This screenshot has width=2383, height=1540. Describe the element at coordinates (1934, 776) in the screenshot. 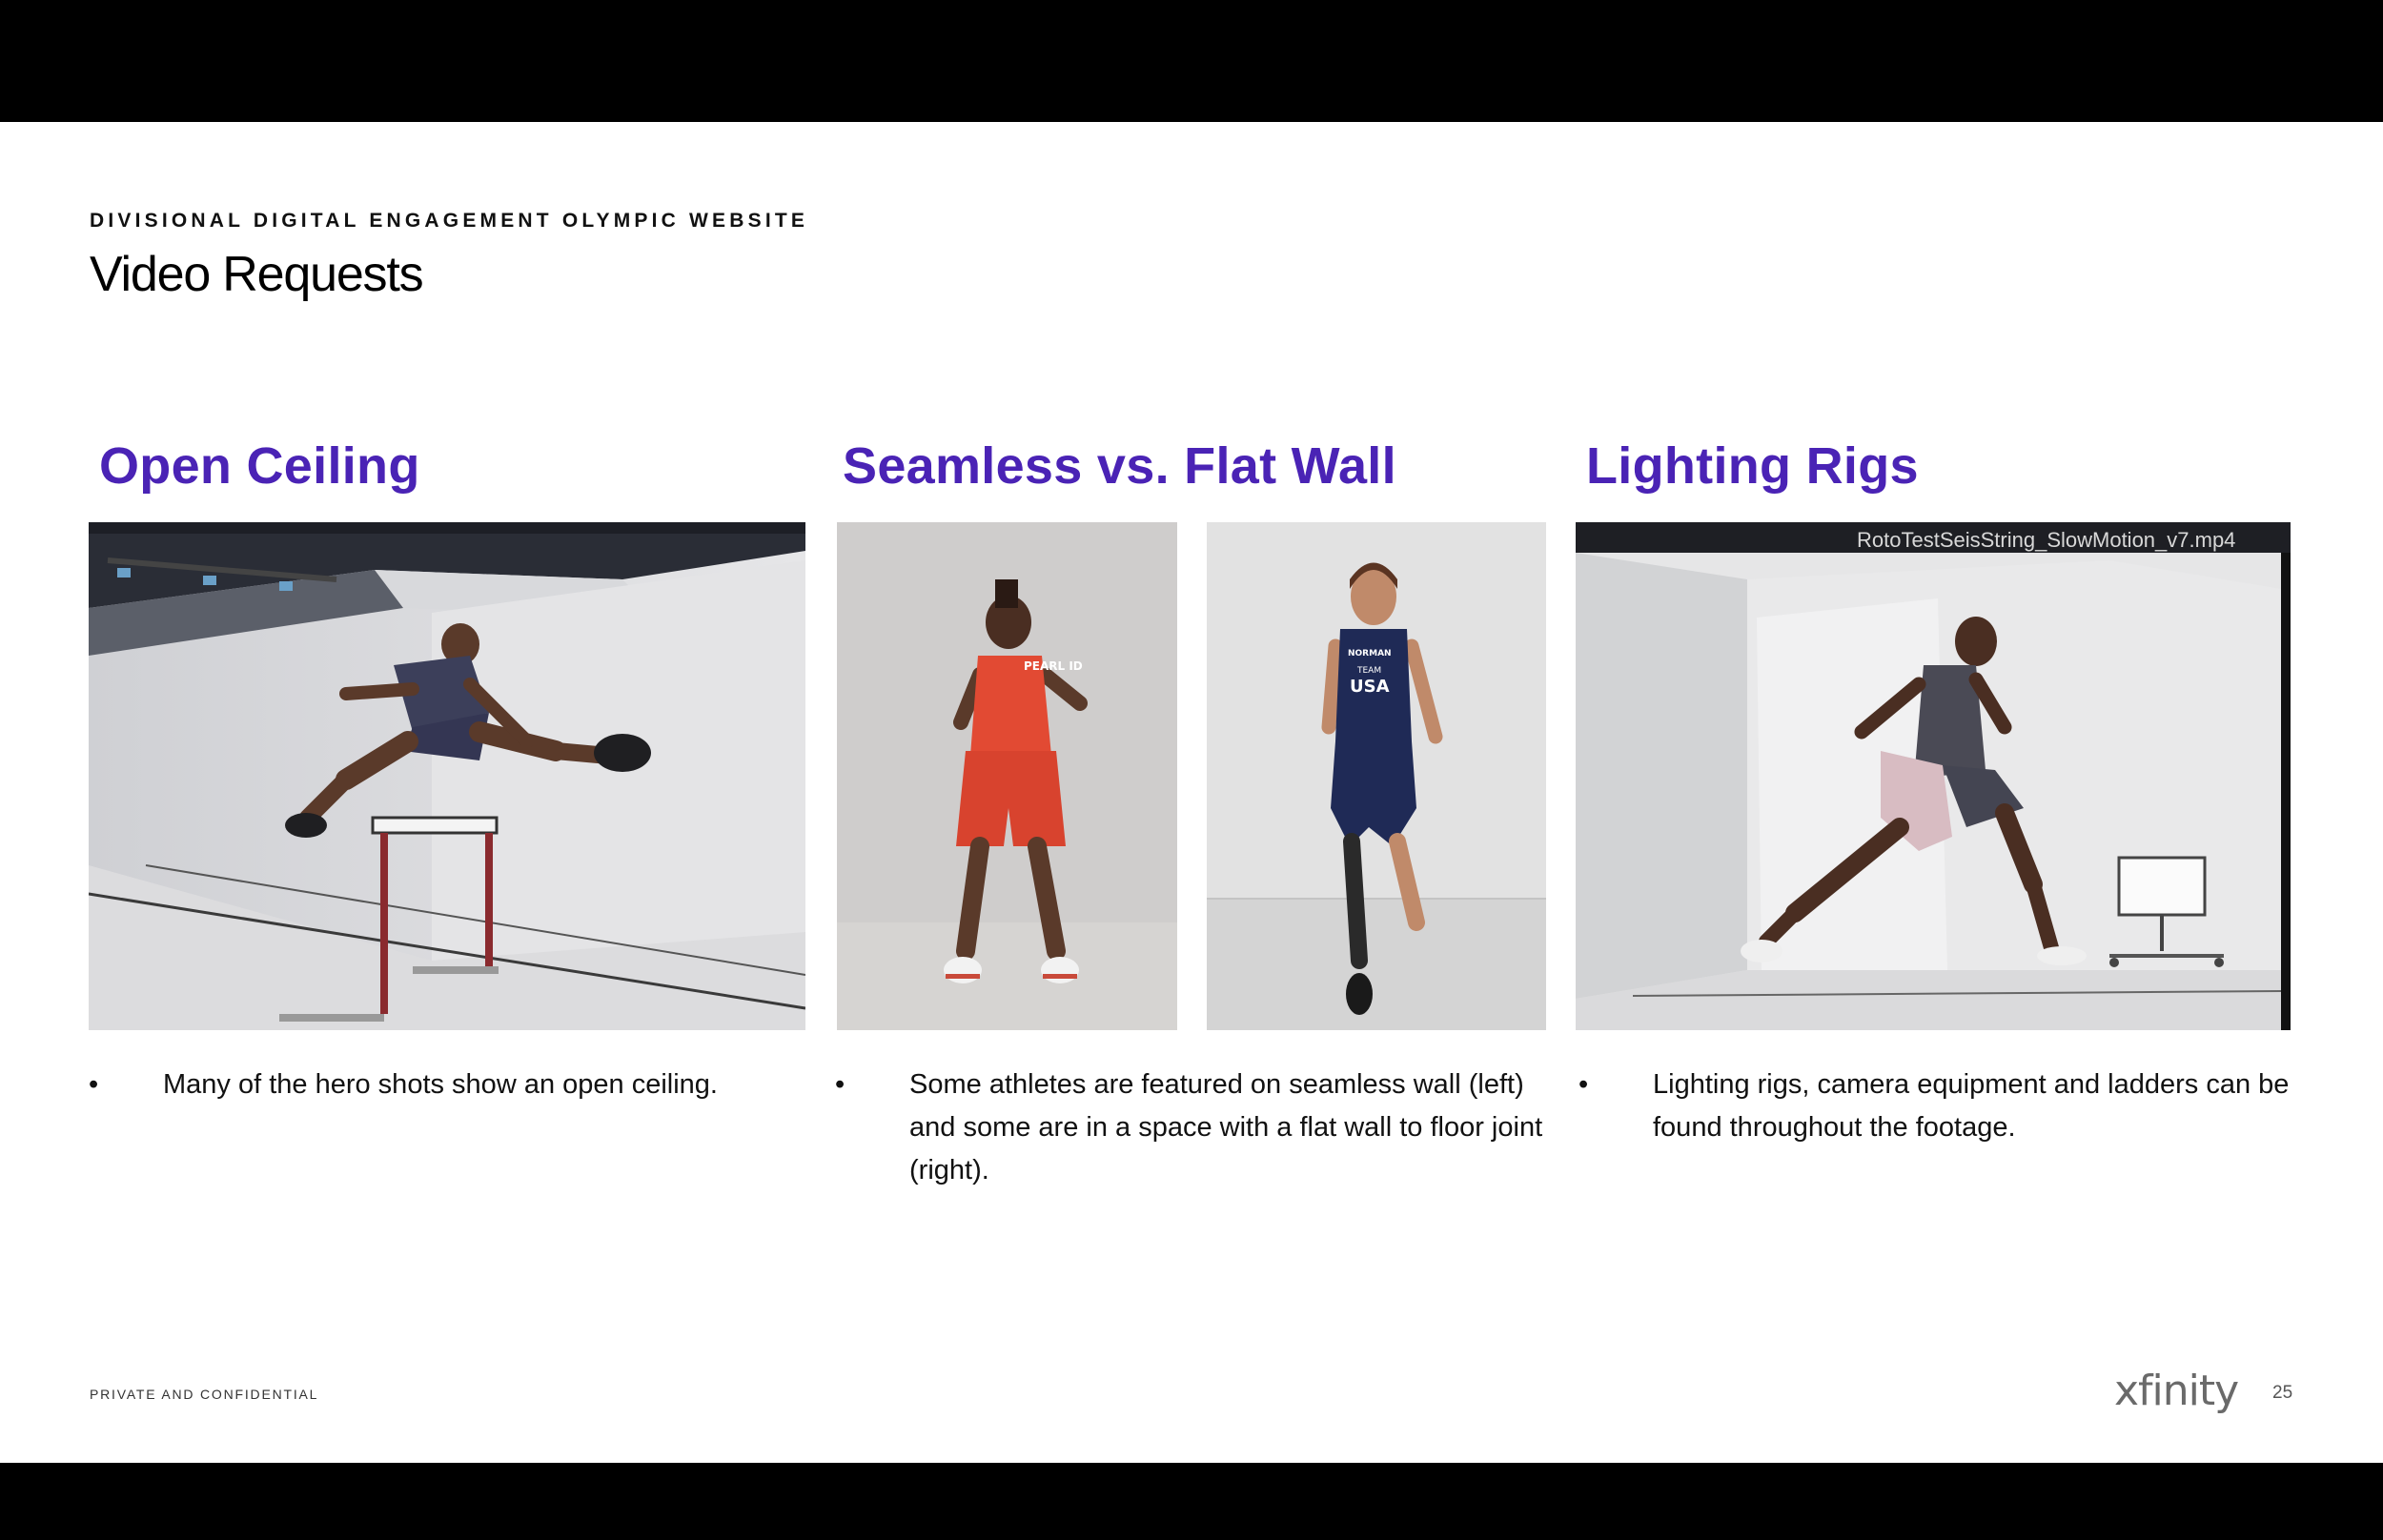

I see `video-still-lighting-rigs: RotoTestSeisString_SlowMotion_v7.mp4` at that location.